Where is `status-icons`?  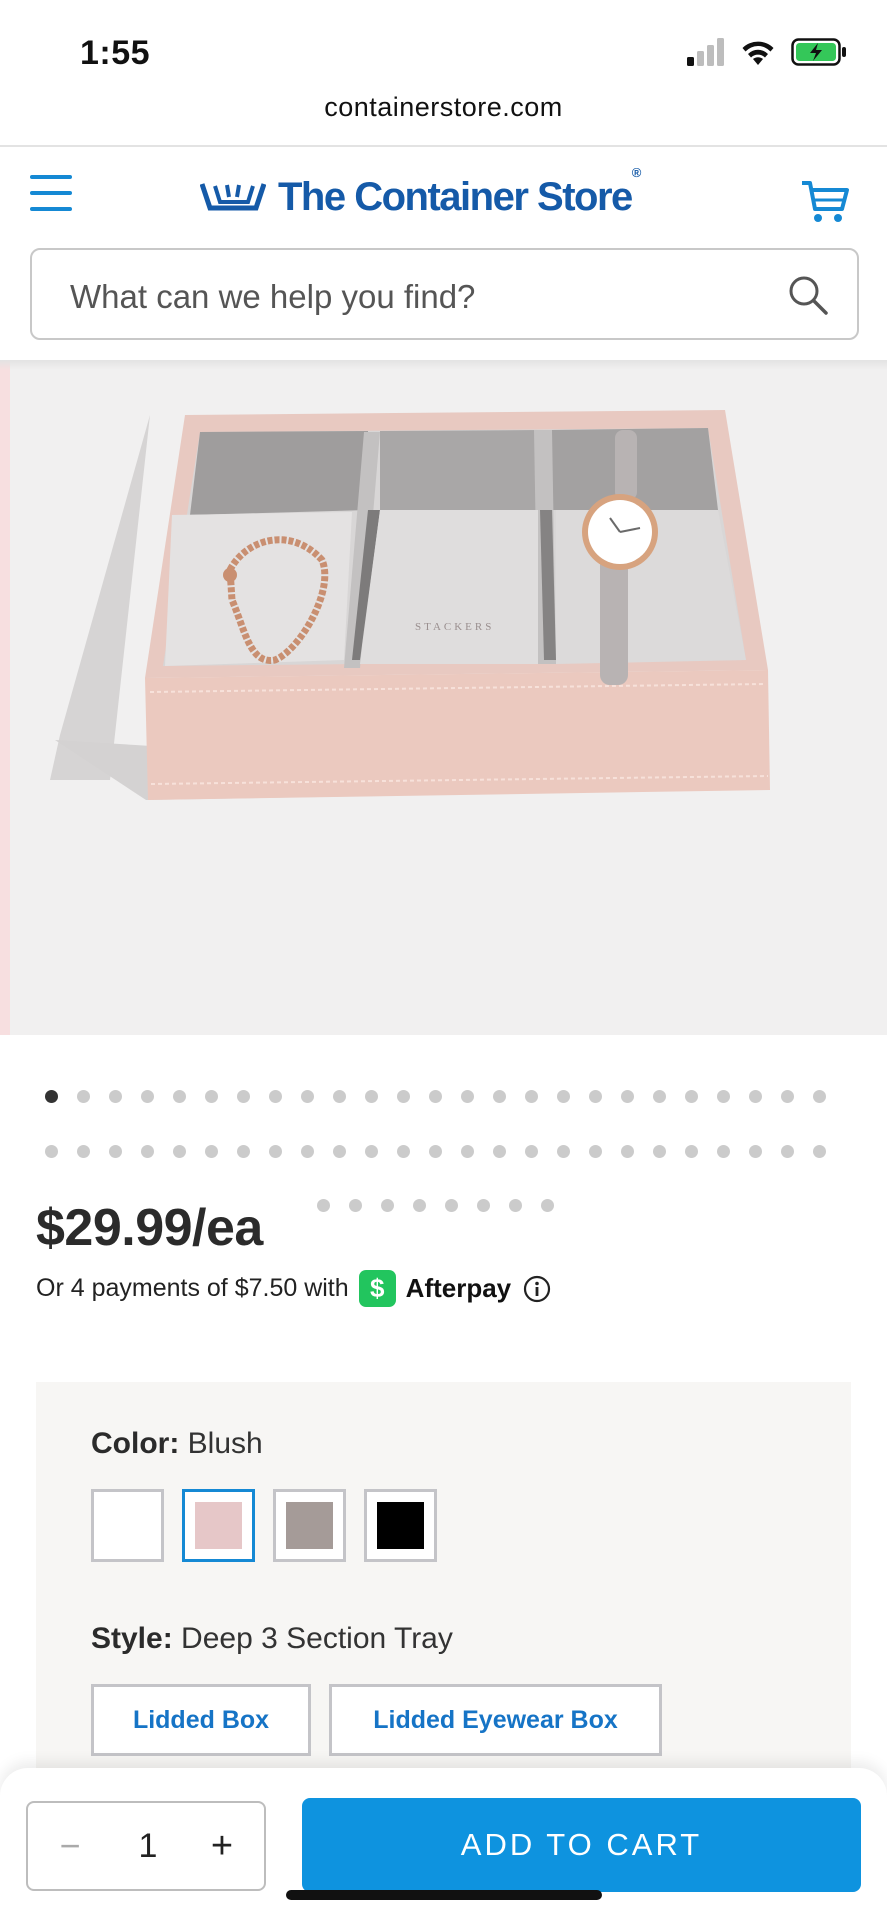
status-icons is located at coordinates (767, 52).